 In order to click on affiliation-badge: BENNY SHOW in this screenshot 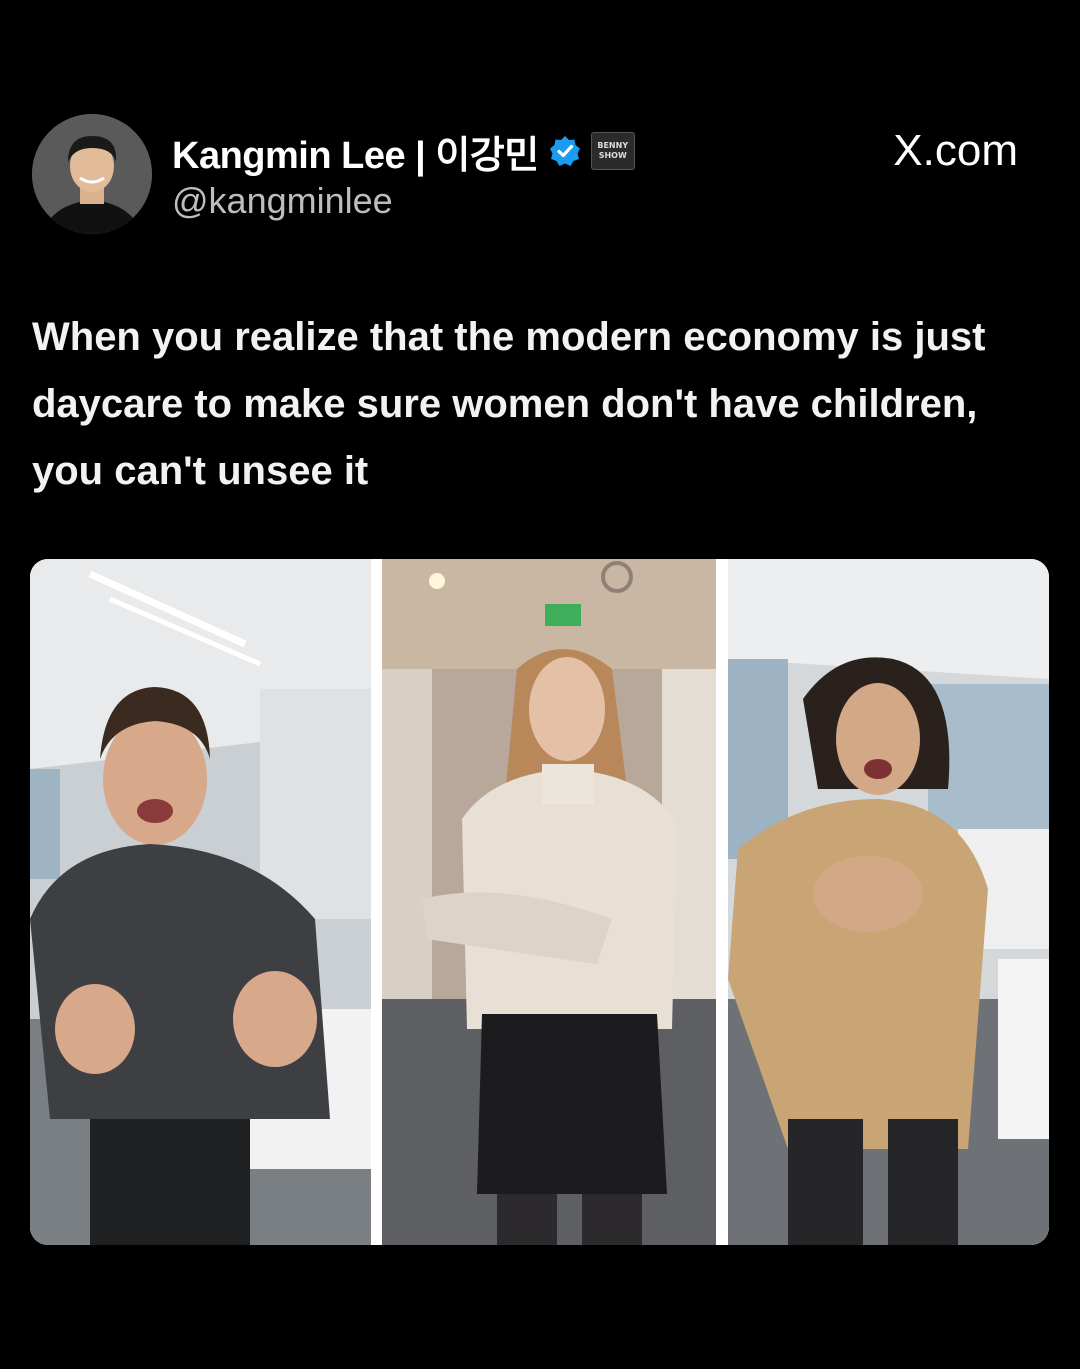, I will do `click(612, 151)`.